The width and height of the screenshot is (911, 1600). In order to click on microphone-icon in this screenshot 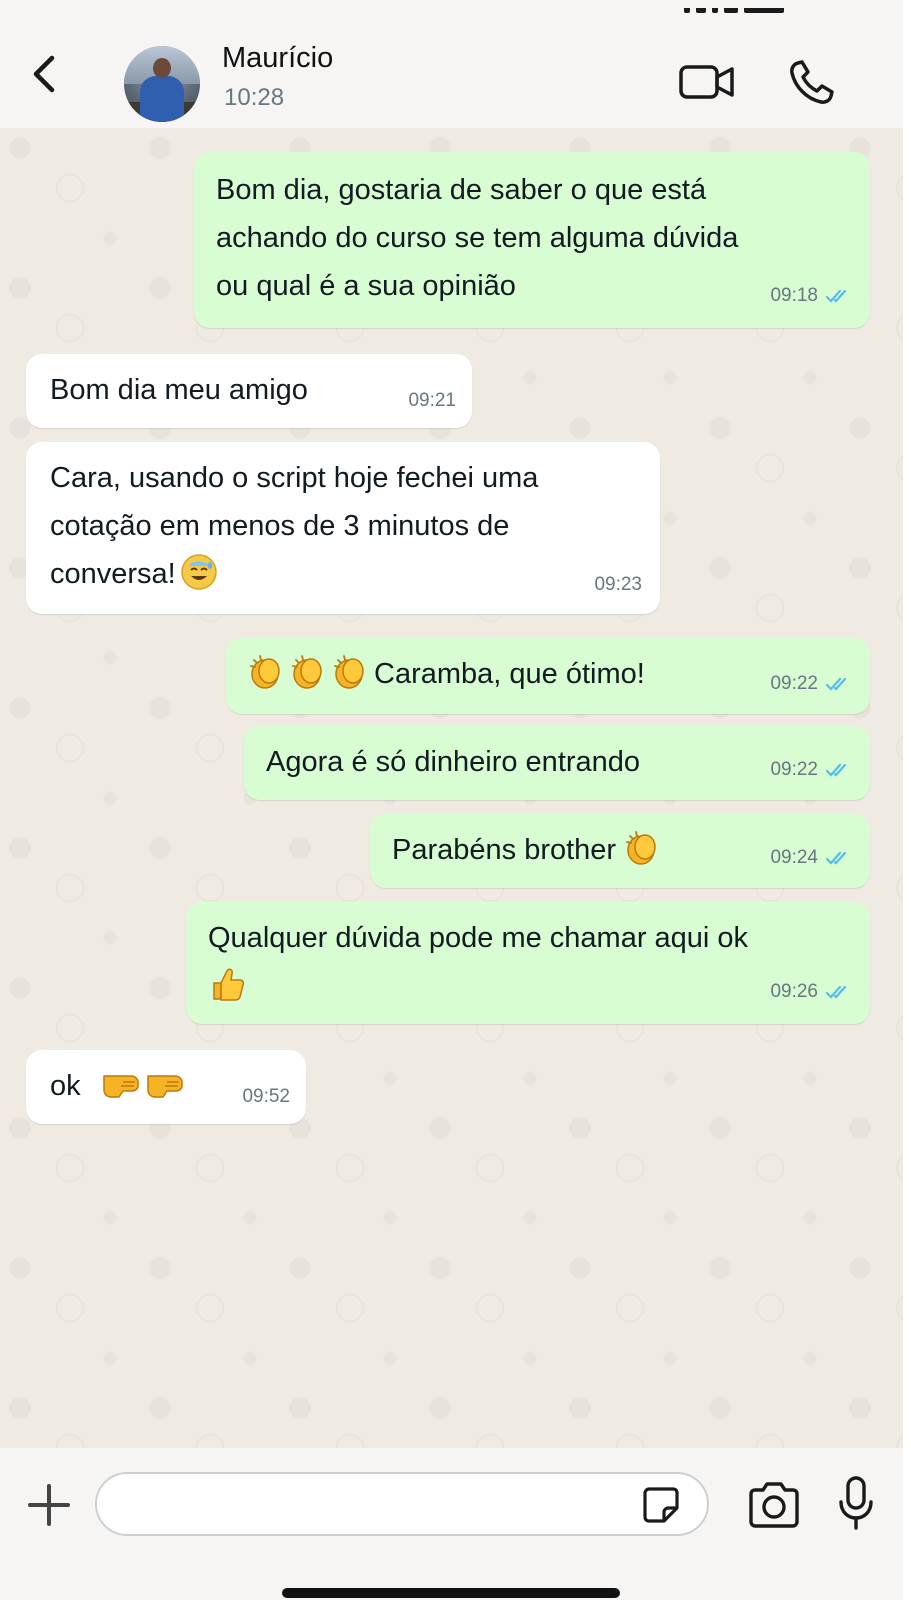, I will do `click(856, 1503)`.